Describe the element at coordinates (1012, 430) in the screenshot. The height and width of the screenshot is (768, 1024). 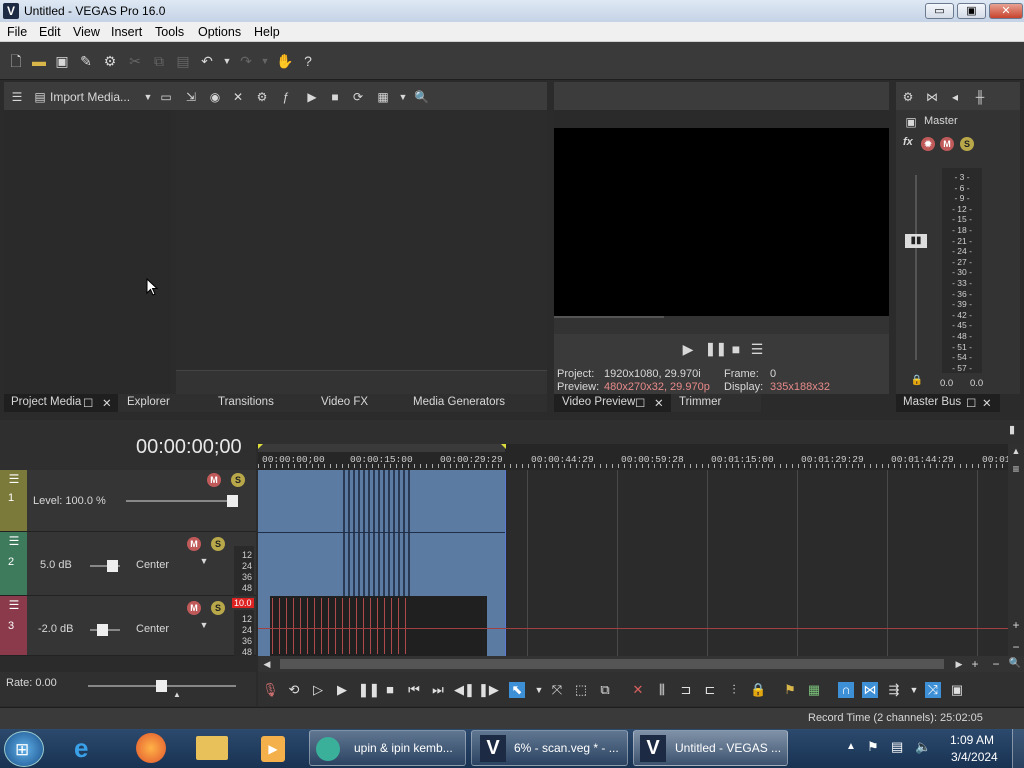
I see `pin-icon: ▮` at that location.